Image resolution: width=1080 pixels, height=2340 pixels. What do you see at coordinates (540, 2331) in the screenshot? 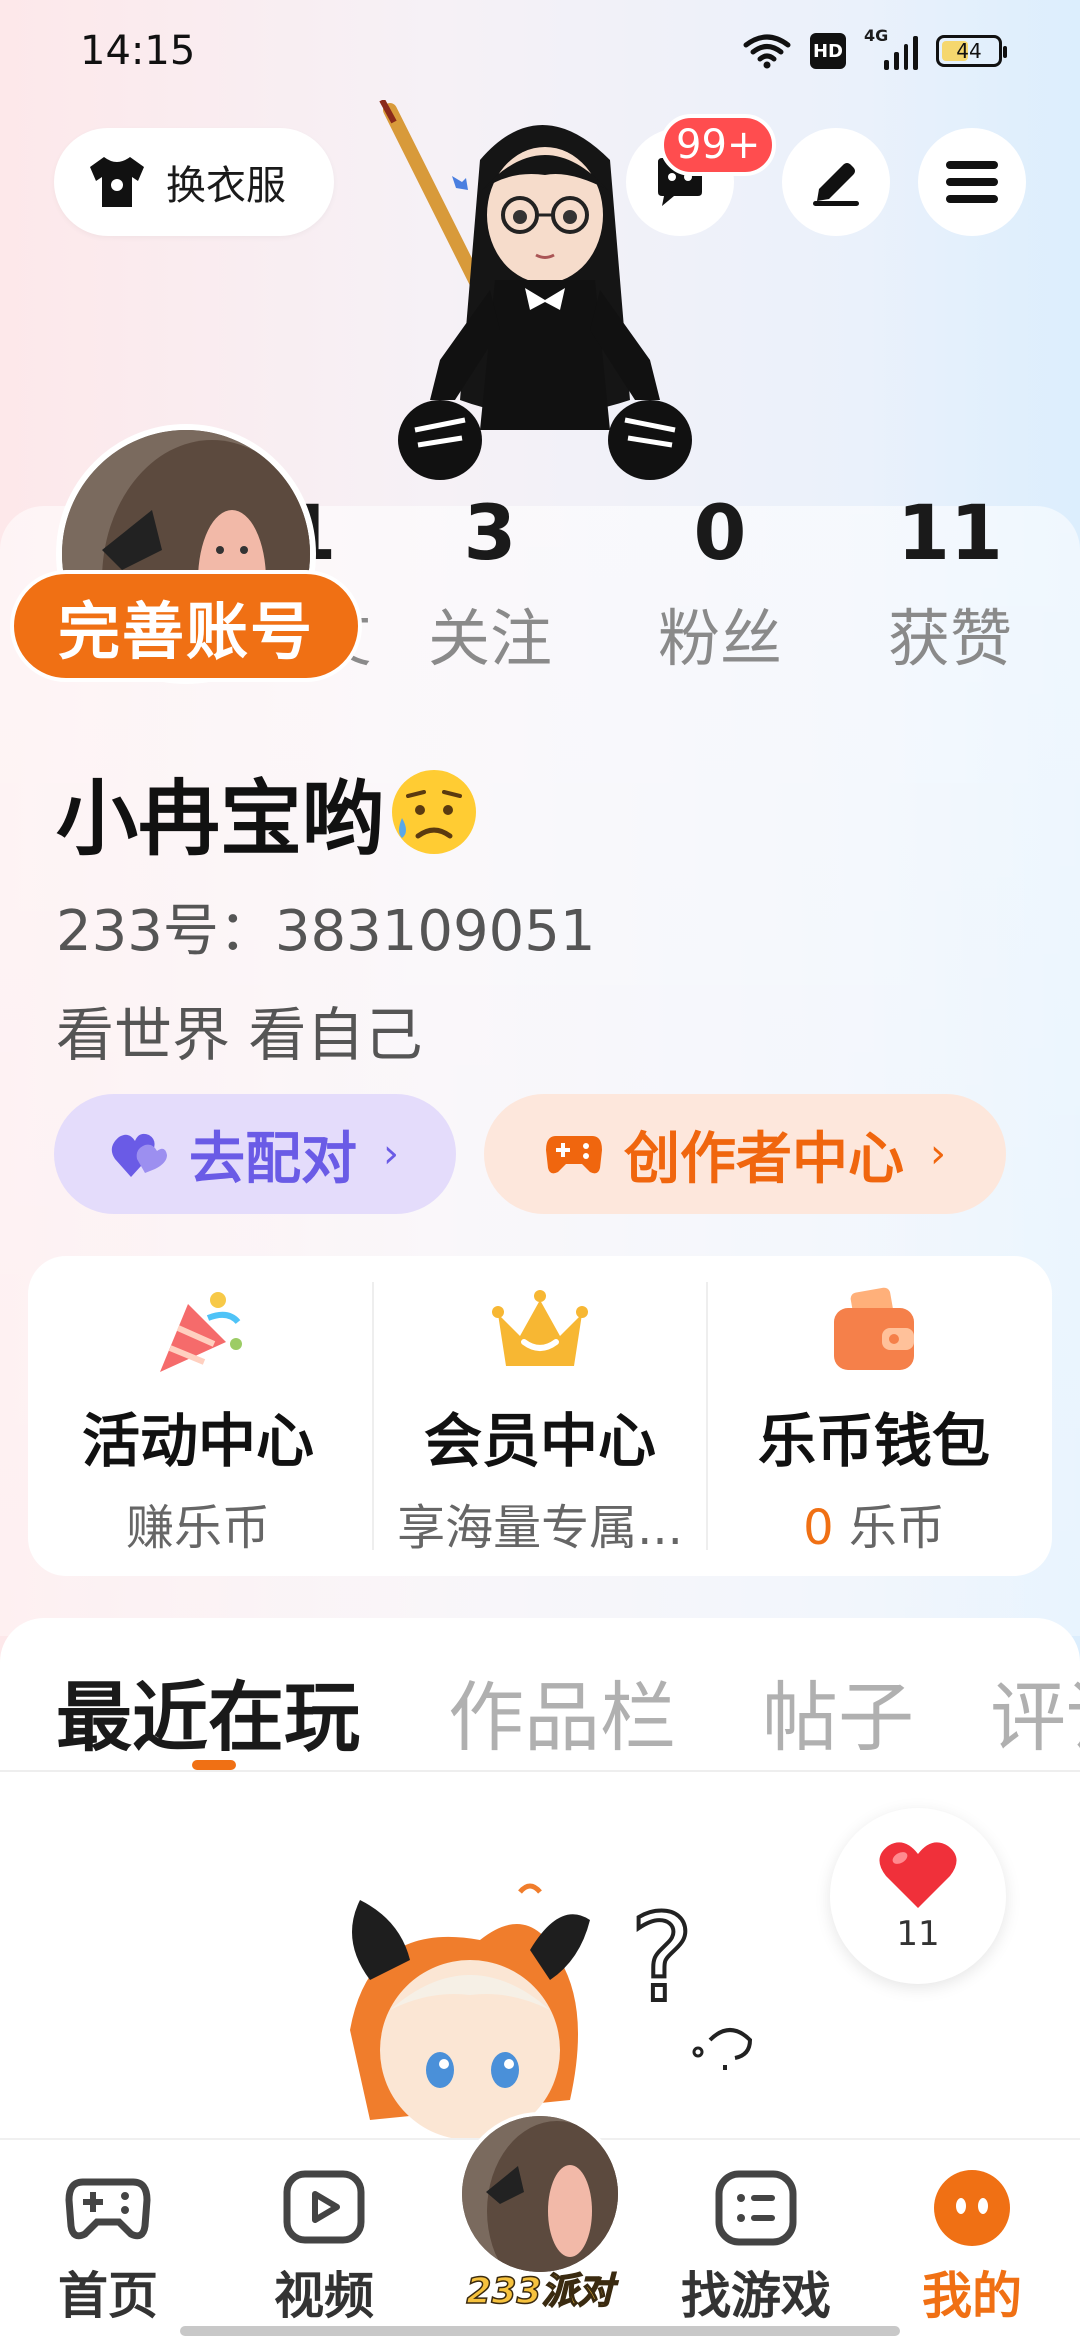
I see `home-indicator` at bounding box center [540, 2331].